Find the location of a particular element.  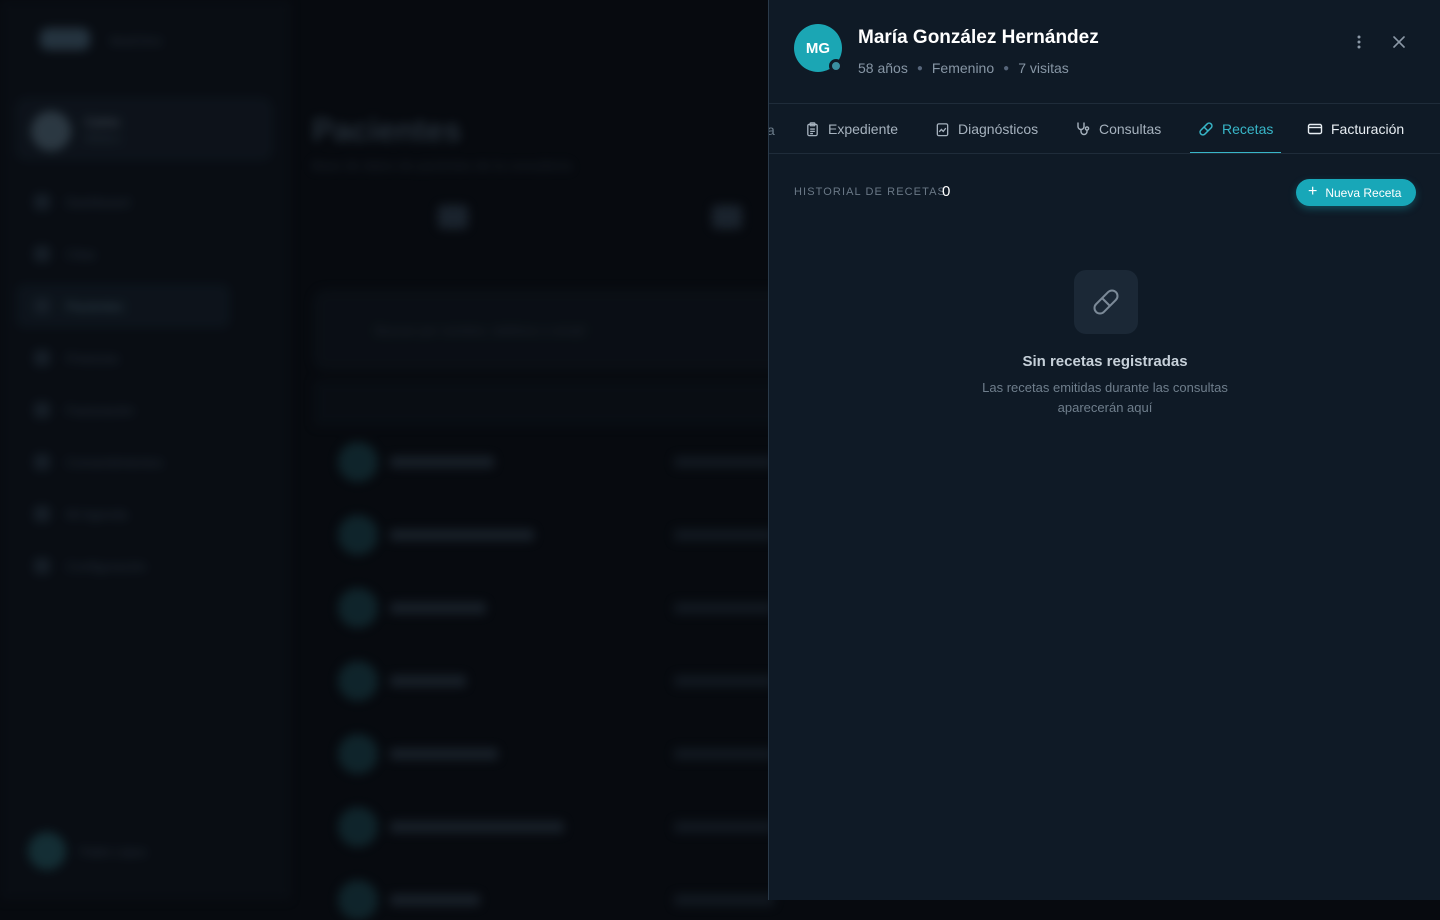

stethoscope-icon is located at coordinates (1083, 129).